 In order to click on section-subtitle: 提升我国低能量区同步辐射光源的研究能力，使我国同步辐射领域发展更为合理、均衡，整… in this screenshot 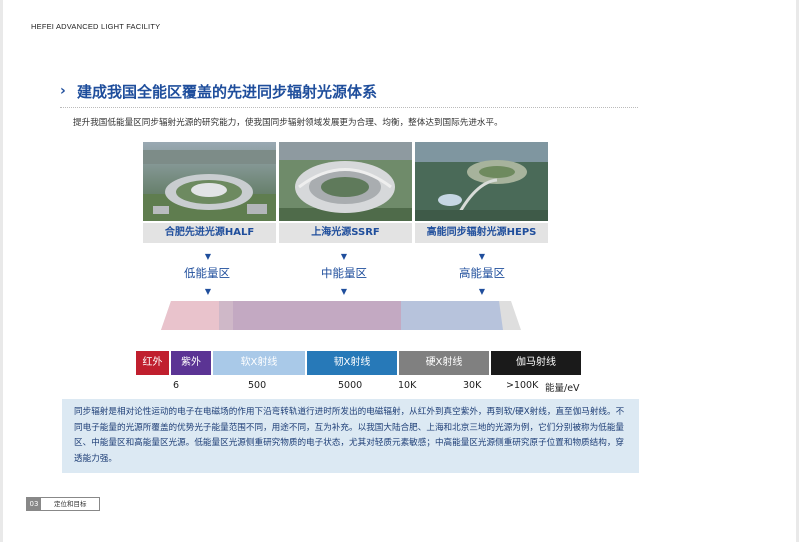, I will do `click(288, 123)`.